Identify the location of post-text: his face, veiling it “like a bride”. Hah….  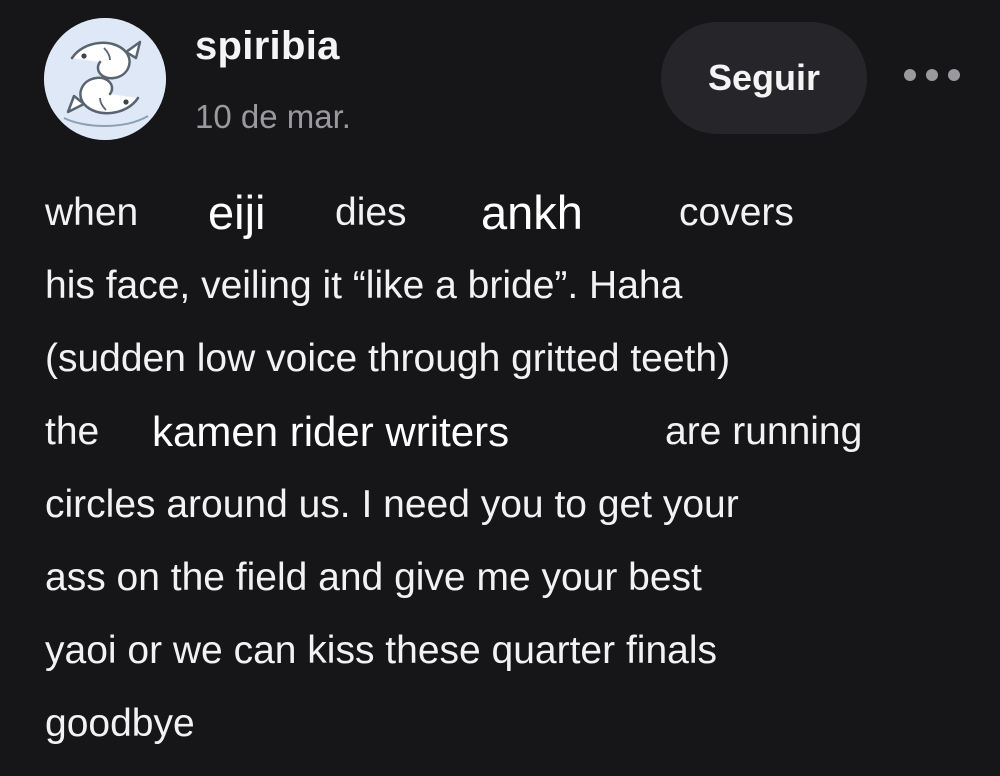
(364, 285).